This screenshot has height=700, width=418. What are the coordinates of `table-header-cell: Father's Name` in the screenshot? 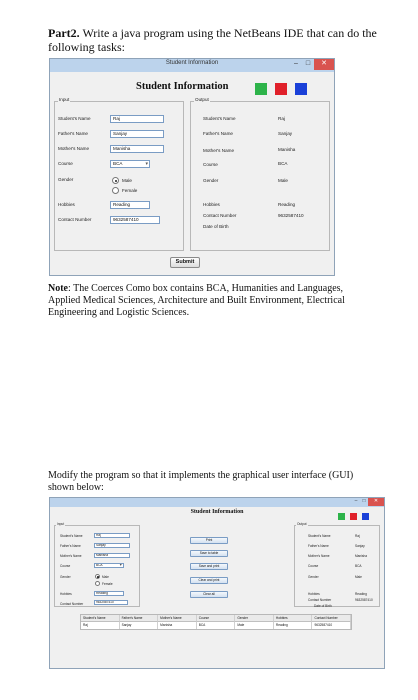 It's located at (139, 618).